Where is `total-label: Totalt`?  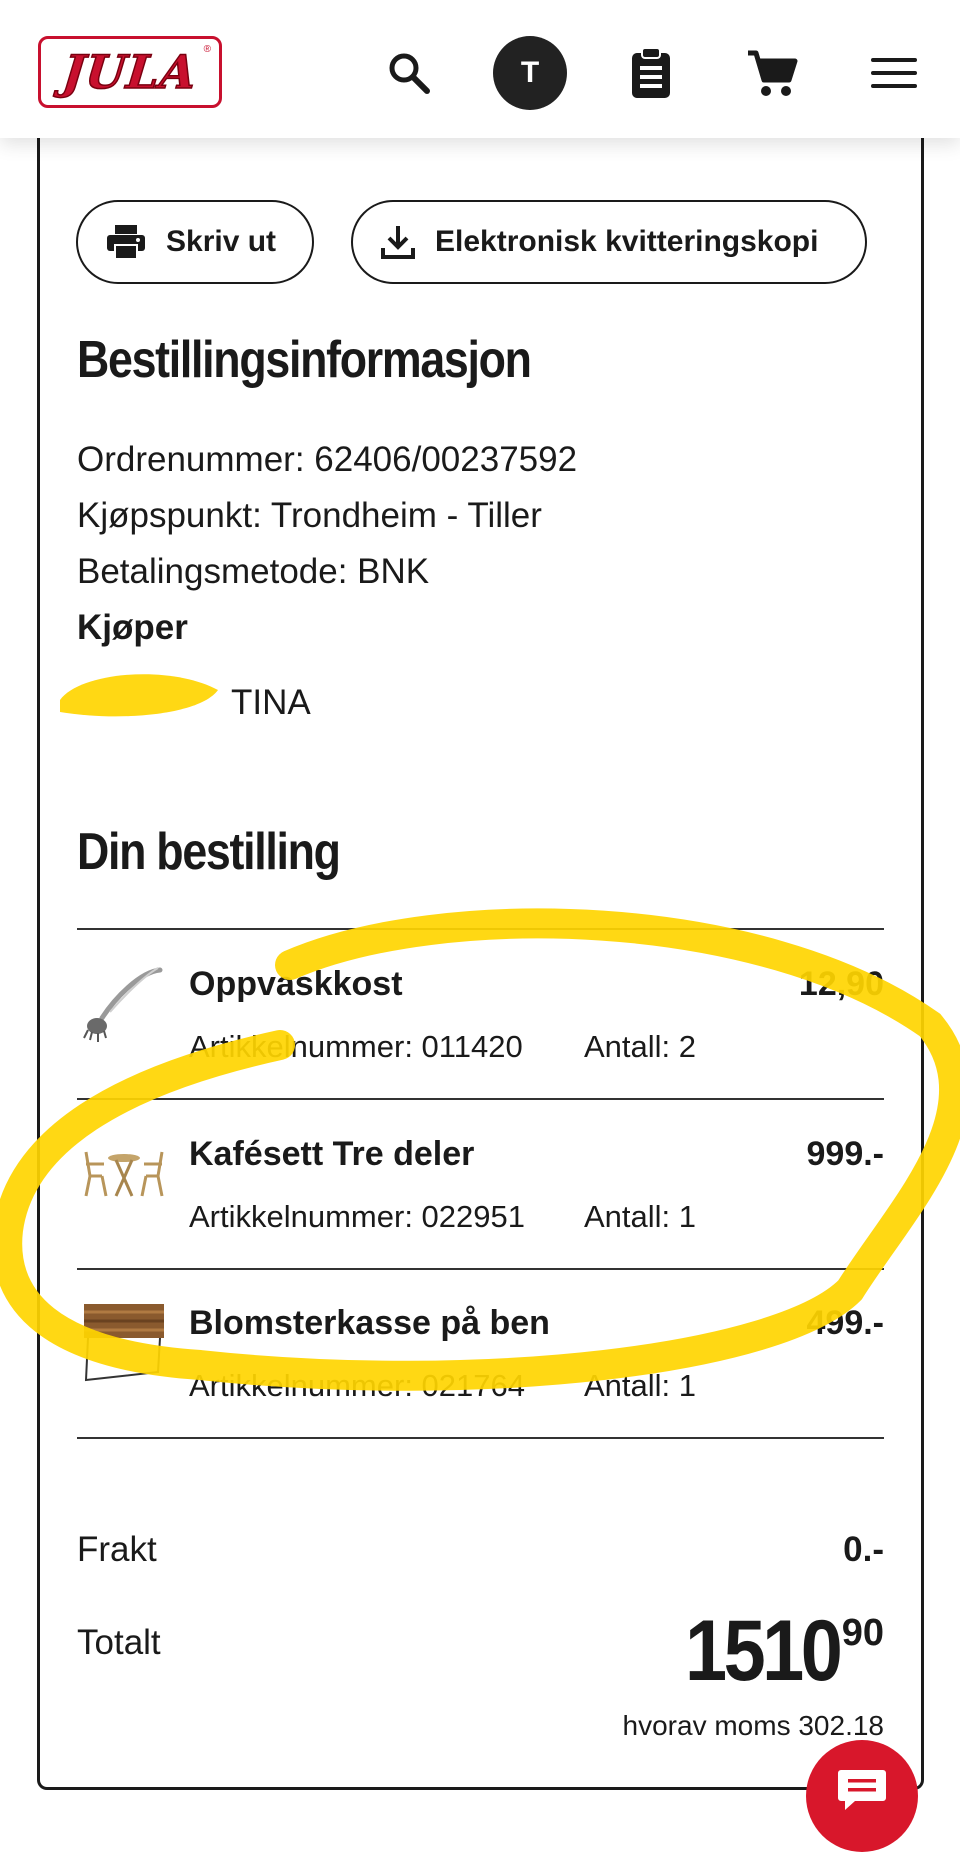
total-label: Totalt is located at coordinates (119, 1642).